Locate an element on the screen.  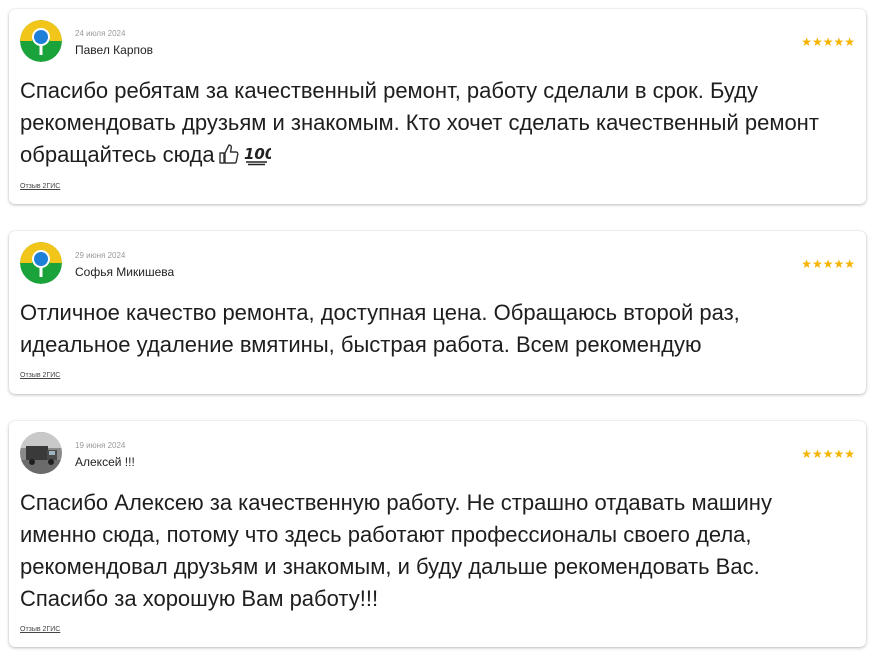
review-date: 29 июня 2024 is located at coordinates (100, 255).